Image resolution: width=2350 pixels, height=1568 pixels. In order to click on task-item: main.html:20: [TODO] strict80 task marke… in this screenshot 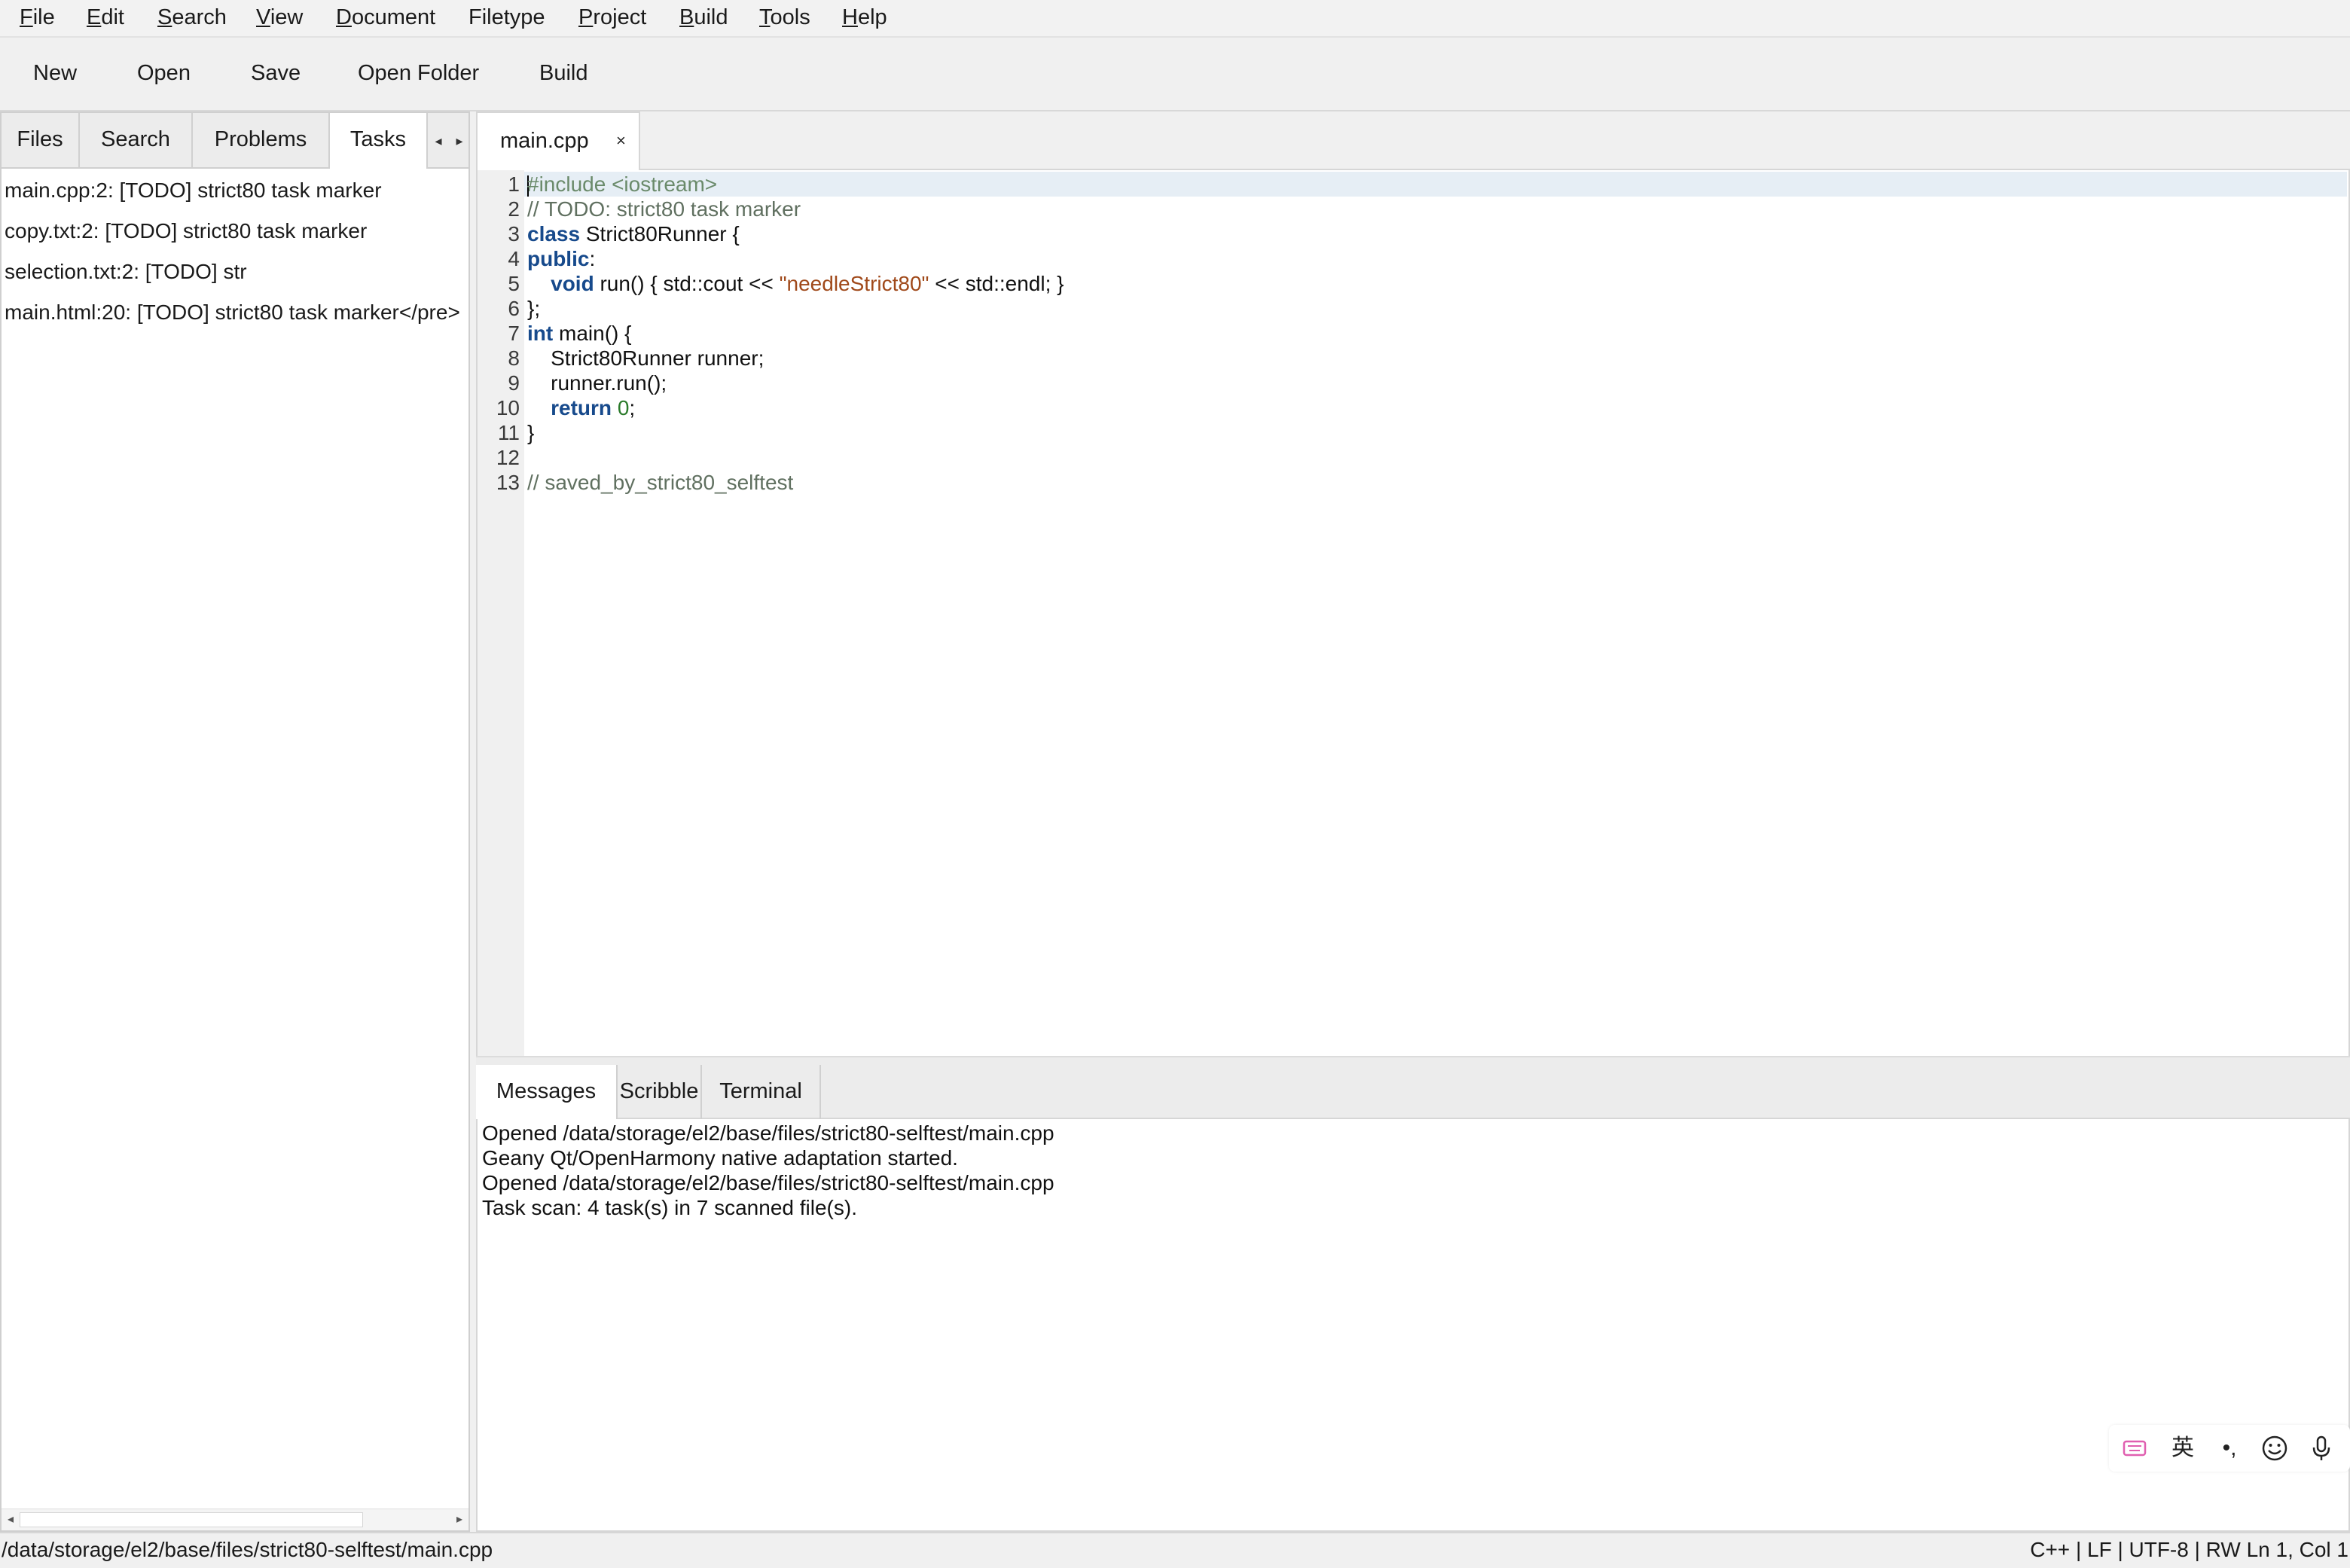, I will do `click(235, 313)`.